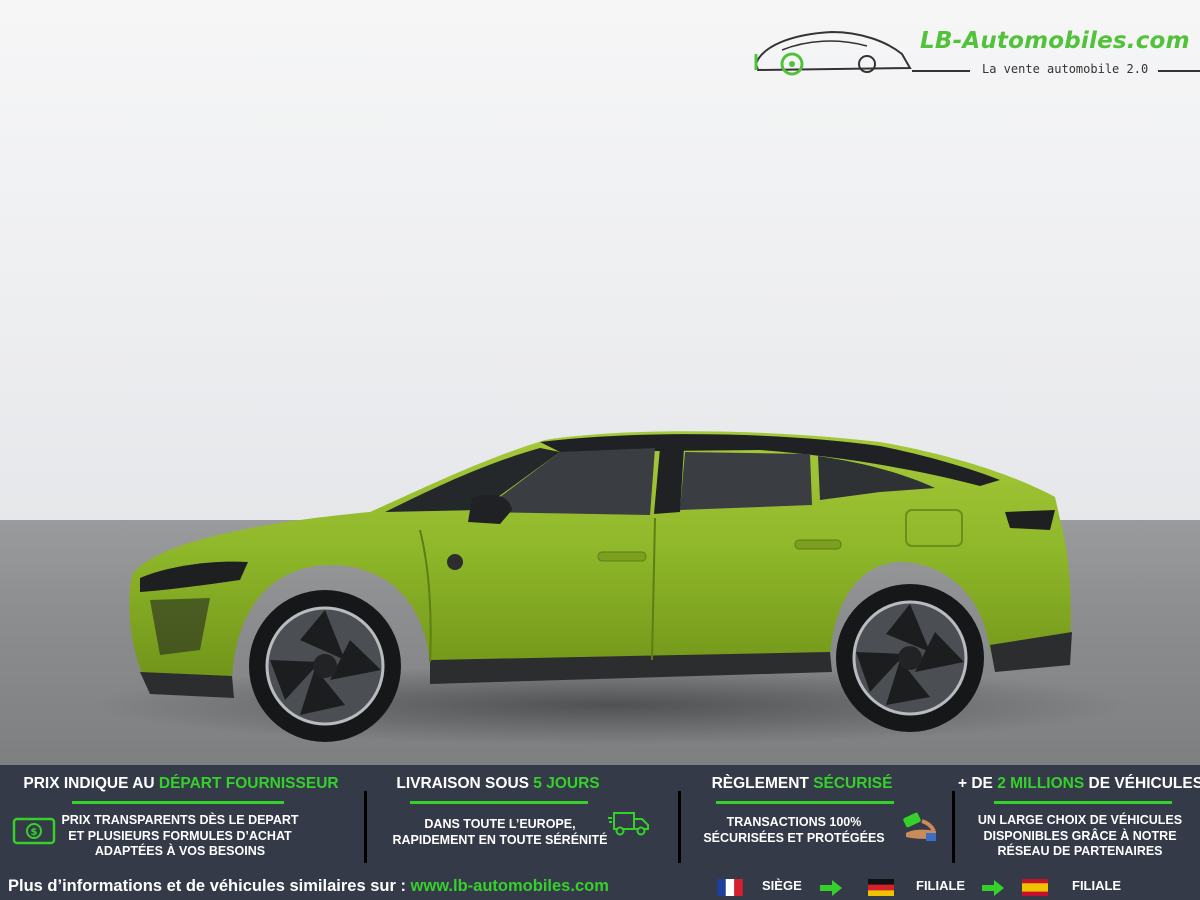 The height and width of the screenshot is (900, 1200). What do you see at coordinates (881, 887) in the screenshot?
I see `germany-flag-icon` at bounding box center [881, 887].